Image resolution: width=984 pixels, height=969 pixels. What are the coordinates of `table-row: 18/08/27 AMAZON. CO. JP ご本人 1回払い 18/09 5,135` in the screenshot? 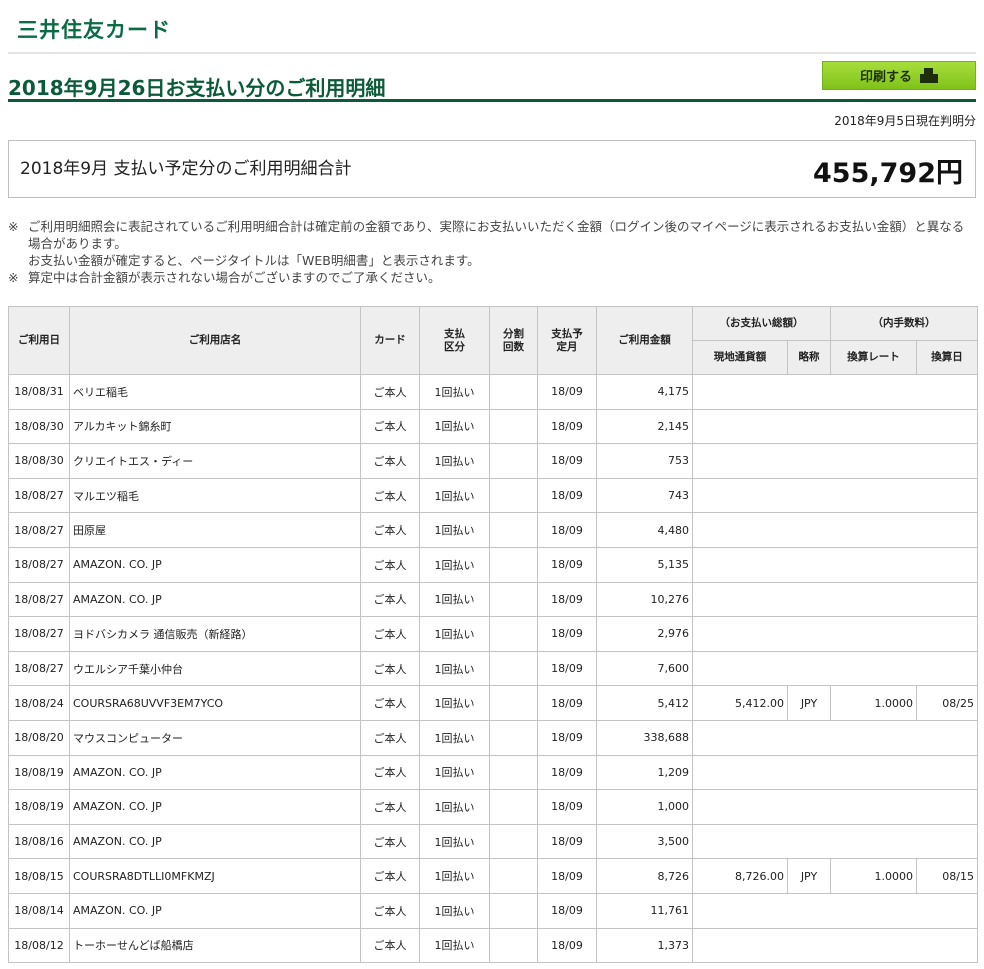 It's located at (493, 564).